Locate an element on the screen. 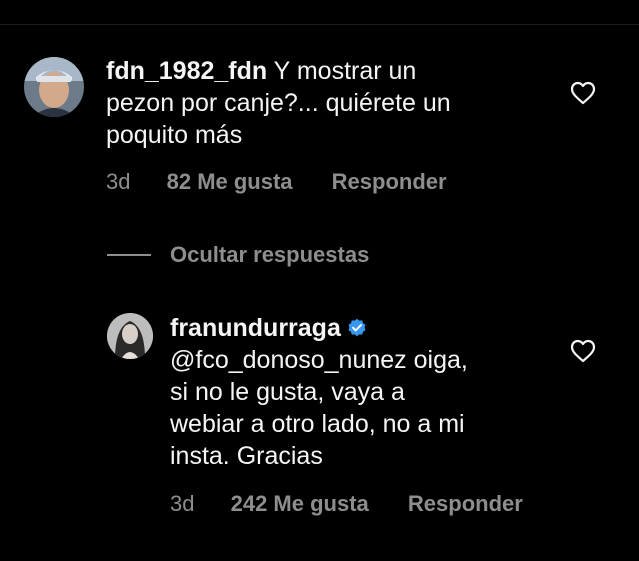  reply-meta: 3d 242 Me gusta Responder is located at coordinates (346, 504).